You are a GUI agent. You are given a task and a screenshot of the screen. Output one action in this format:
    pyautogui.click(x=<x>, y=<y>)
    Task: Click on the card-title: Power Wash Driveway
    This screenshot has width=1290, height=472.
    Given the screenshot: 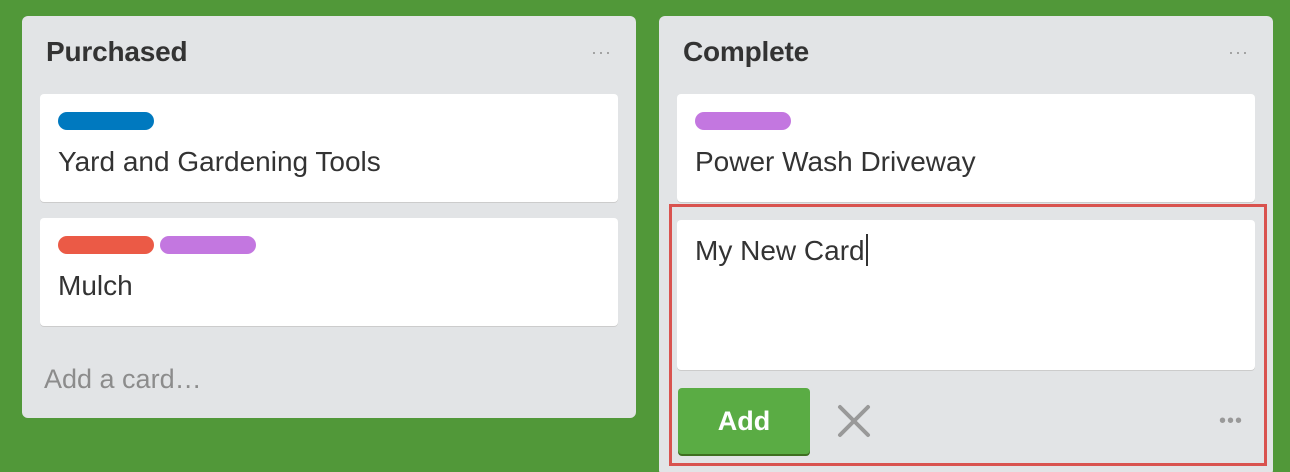 What is the action you would take?
    pyautogui.click(x=835, y=161)
    